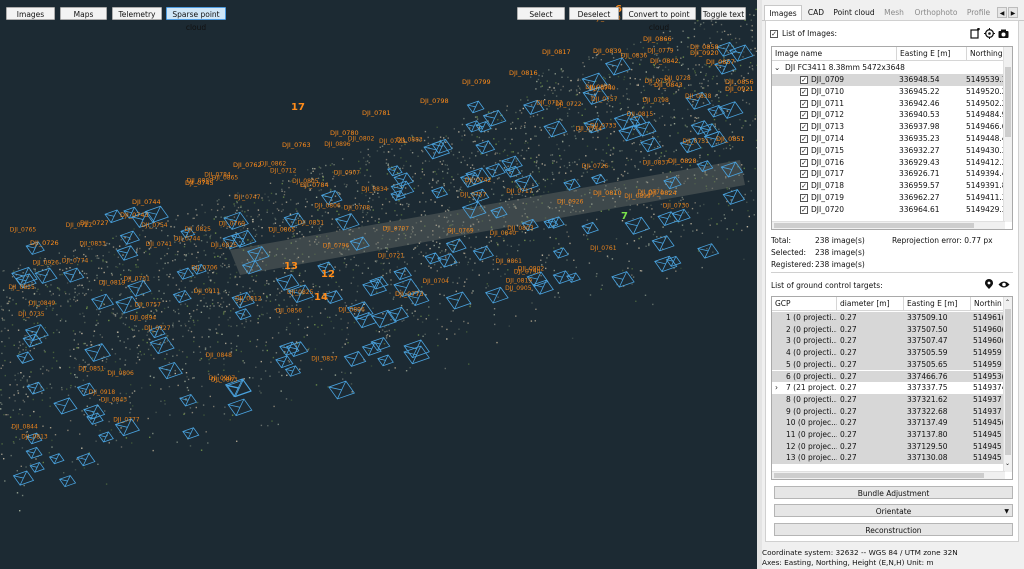 This screenshot has width=1024, height=569. Describe the element at coordinates (296, 145) in the screenshot. I see `image-label: DJI_0763` at that location.